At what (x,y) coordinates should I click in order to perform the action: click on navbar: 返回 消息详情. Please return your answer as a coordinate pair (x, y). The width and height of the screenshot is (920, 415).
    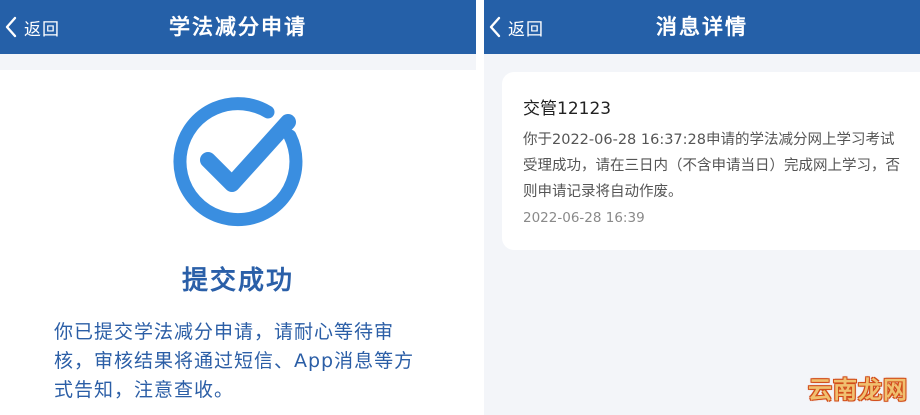
    Looking at the image, I should click on (702, 27).